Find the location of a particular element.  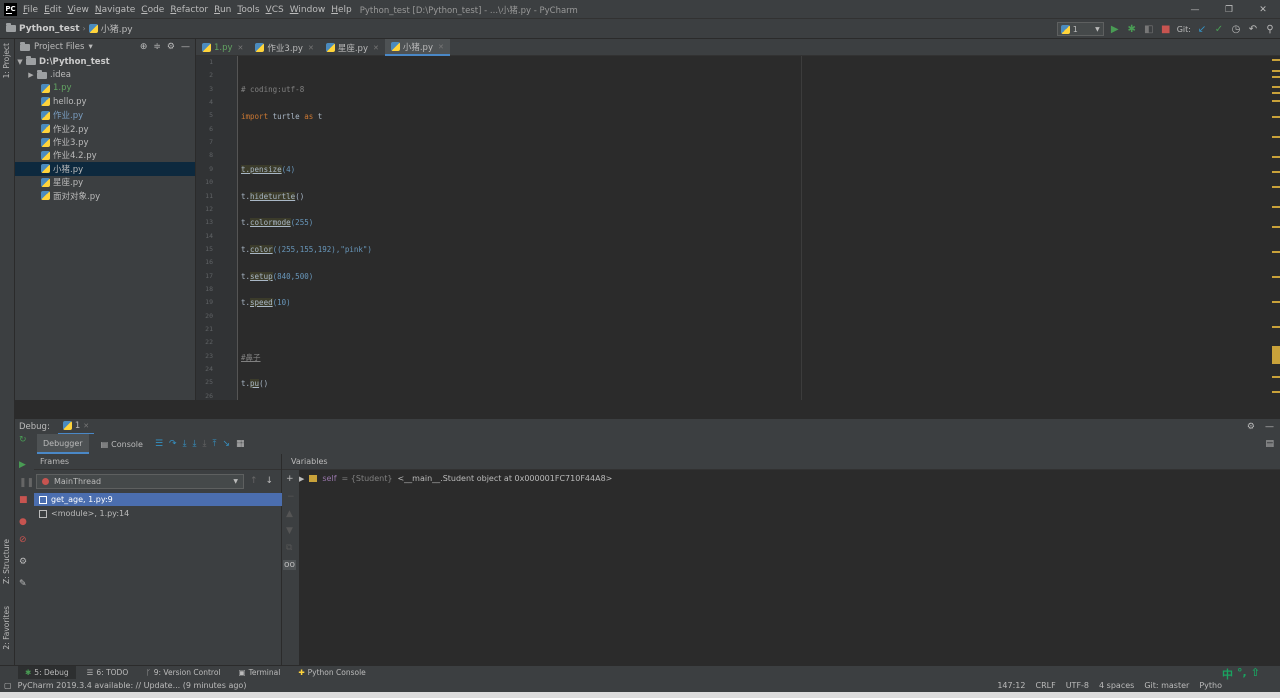

step-out-icon: ⤒ is located at coordinates (215, 444).